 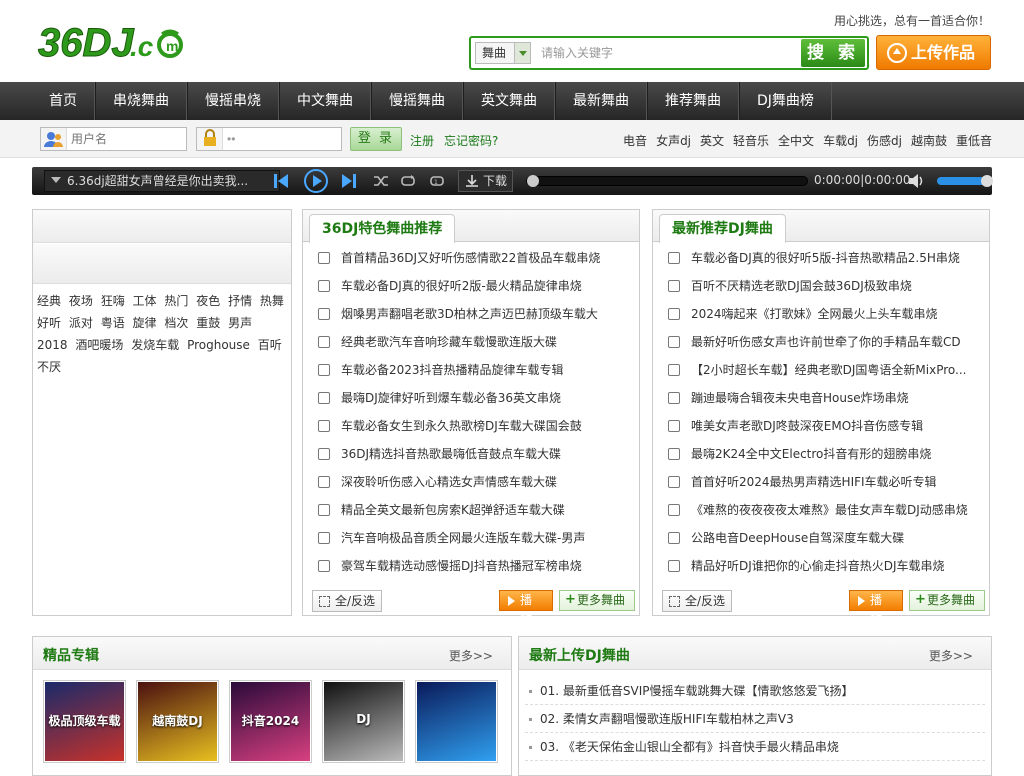 I want to click on track-item: 最新好听伤感女声也许前世牵了你的手精品车载CD, so click(x=823, y=342).